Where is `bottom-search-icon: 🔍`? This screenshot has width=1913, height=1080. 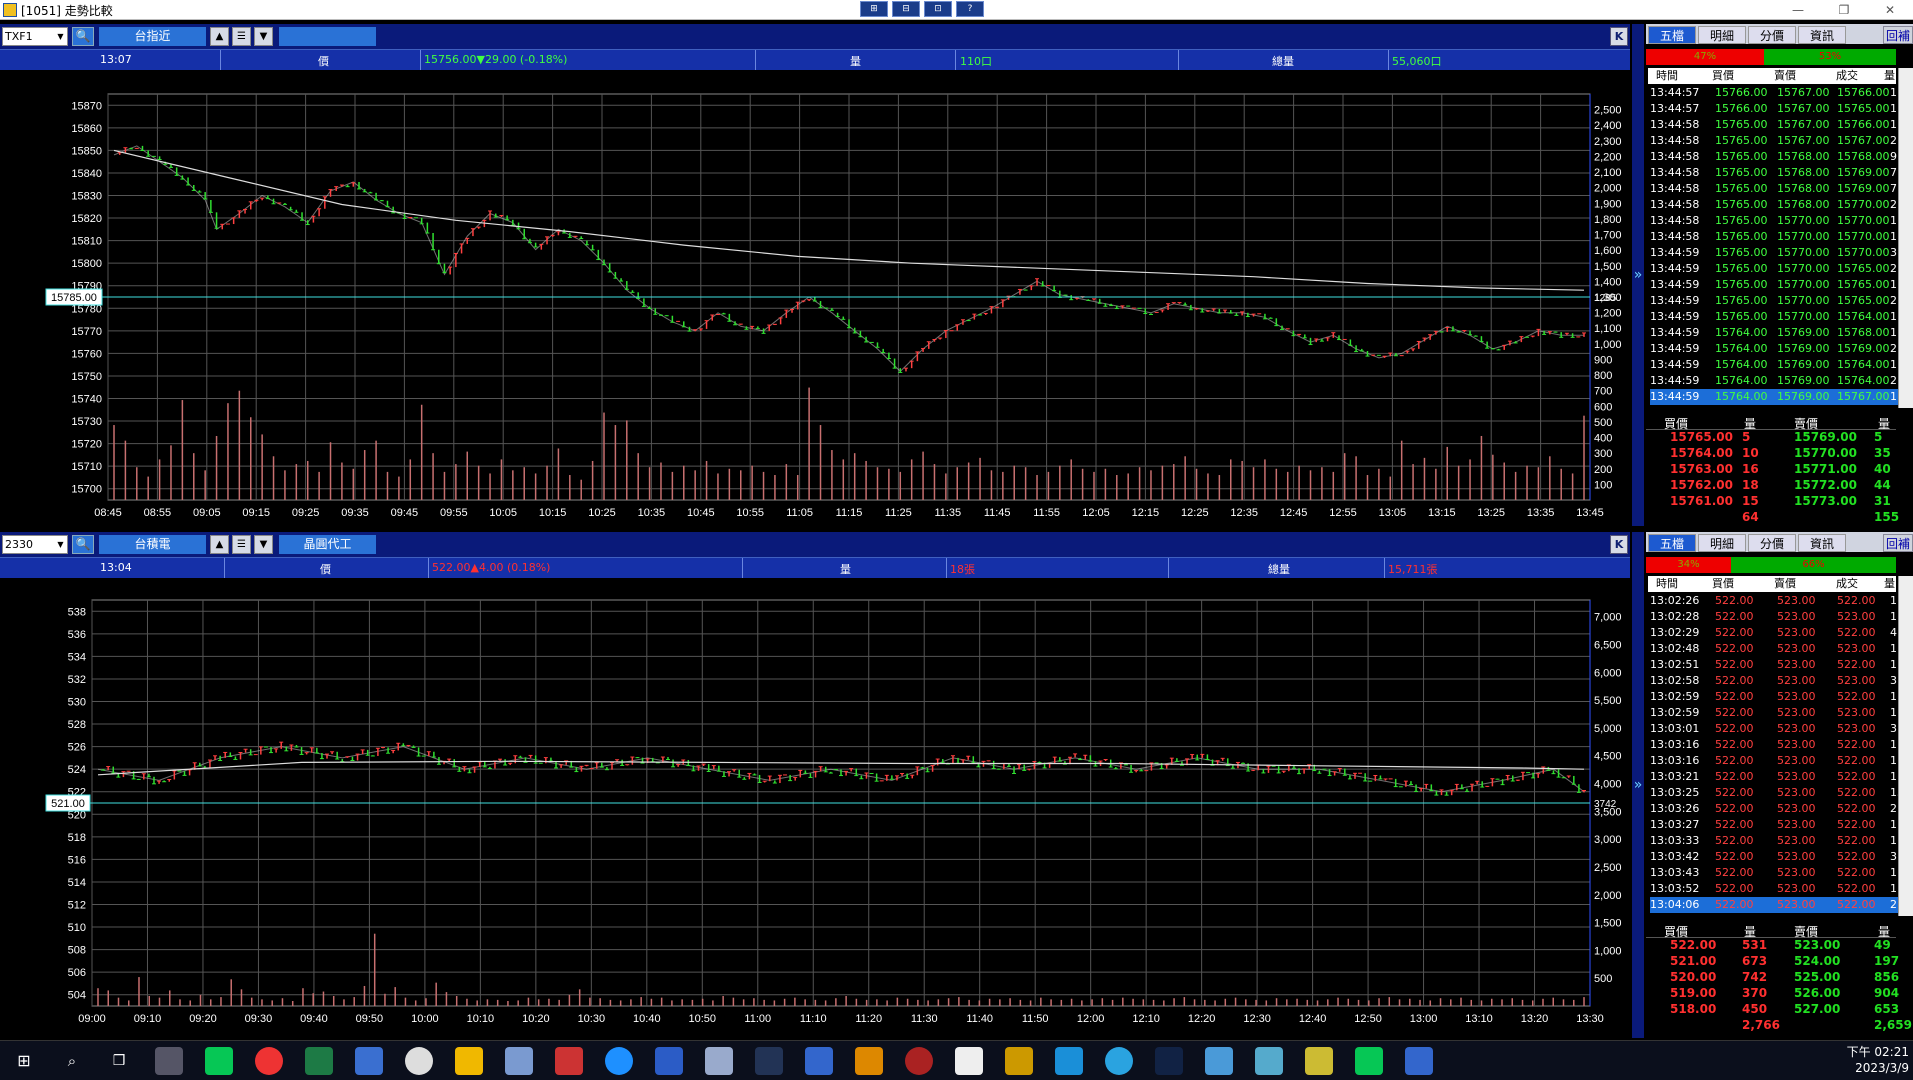 bottom-search-icon: 🔍 is located at coordinates (83, 544).